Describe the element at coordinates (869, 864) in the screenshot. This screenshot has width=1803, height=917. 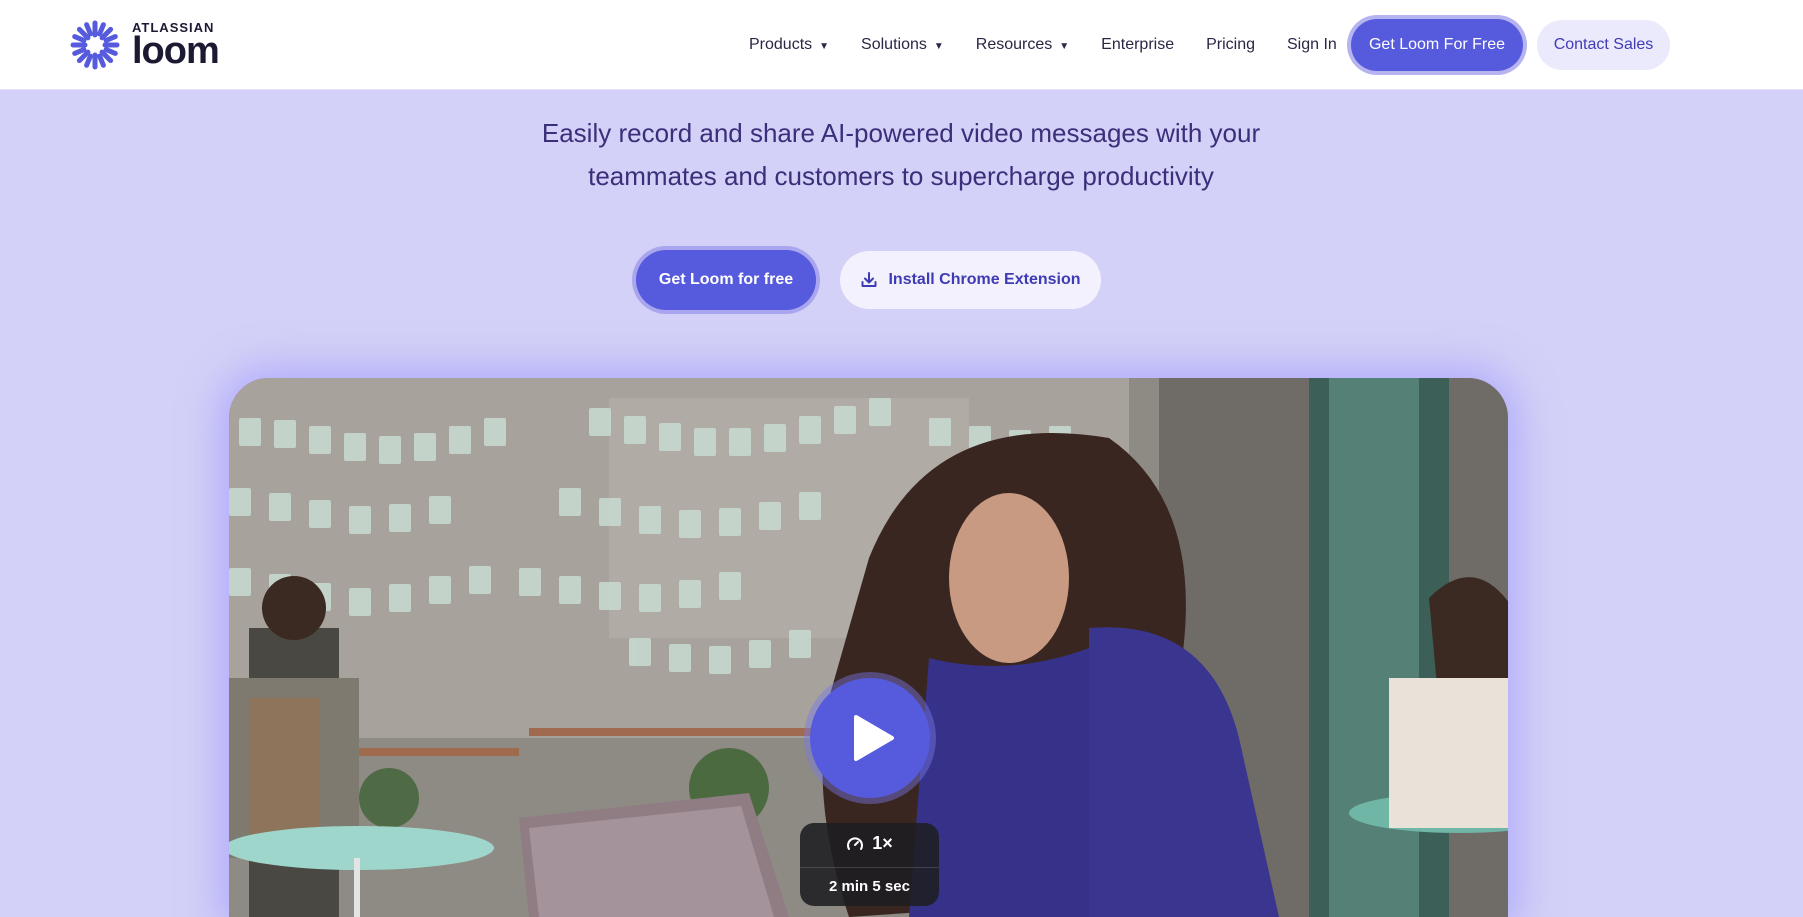
I see `playback-info-pill: 1× 2 min 5 sec` at that location.